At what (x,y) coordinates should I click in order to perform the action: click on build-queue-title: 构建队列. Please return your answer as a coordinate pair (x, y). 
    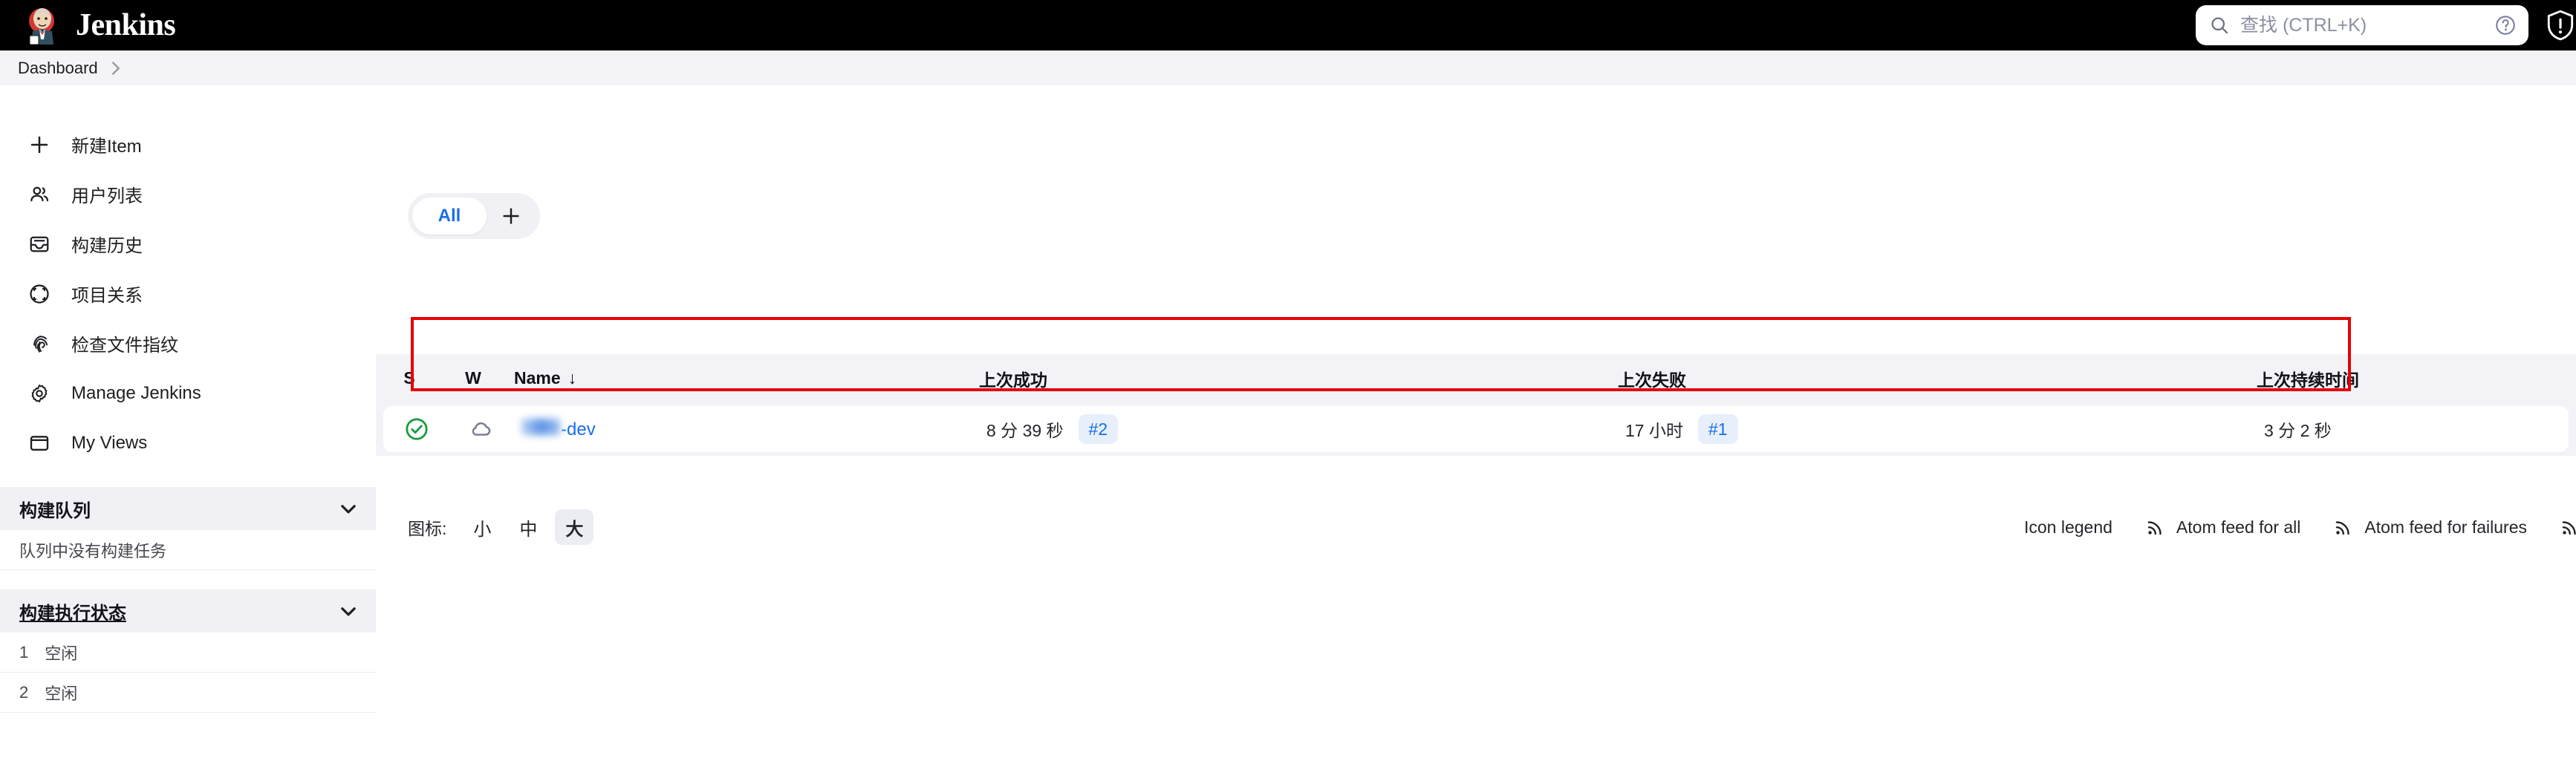
    Looking at the image, I should click on (55, 511).